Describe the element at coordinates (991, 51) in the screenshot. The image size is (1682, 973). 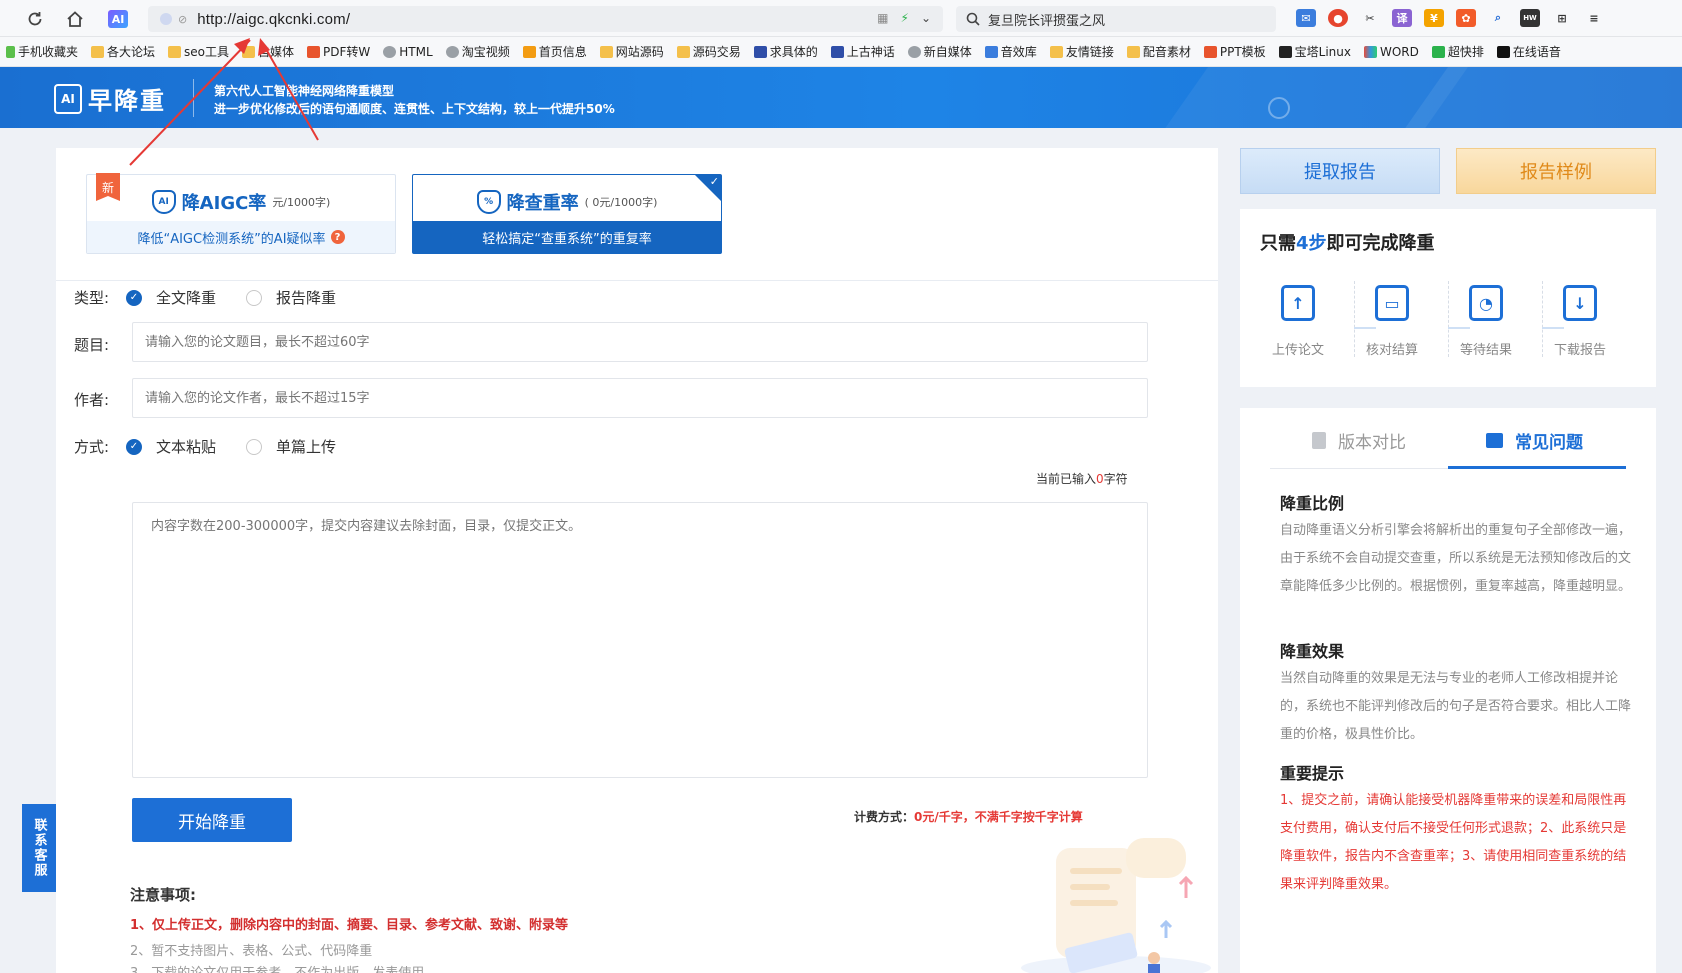
I see `audio-icon` at that location.